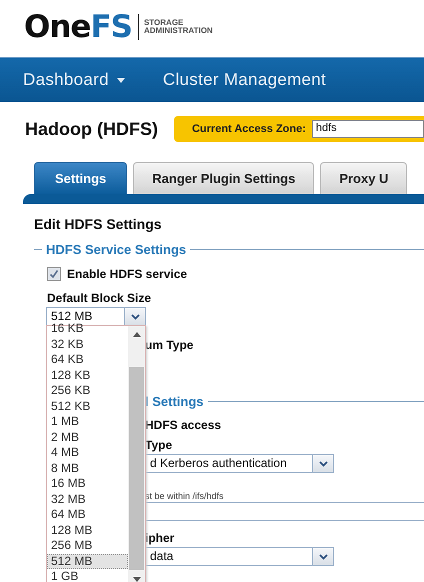 Image resolution: width=424 pixels, height=582 pixels. What do you see at coordinates (99, 298) in the screenshot?
I see `field-label: Default Block Size` at bounding box center [99, 298].